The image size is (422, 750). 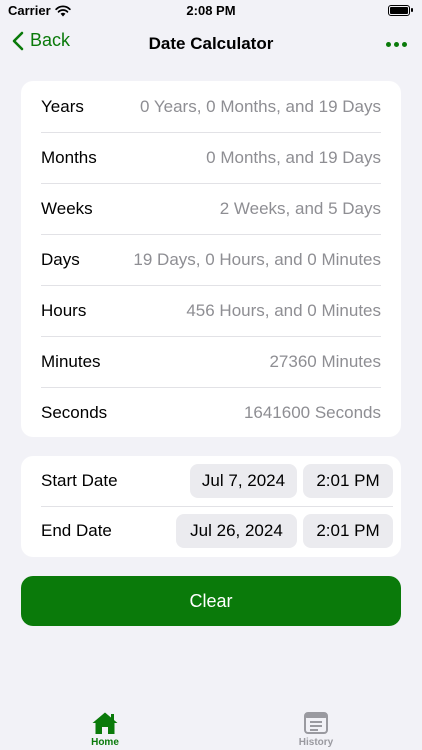 I want to click on result-label: Minutes, so click(x=71, y=361).